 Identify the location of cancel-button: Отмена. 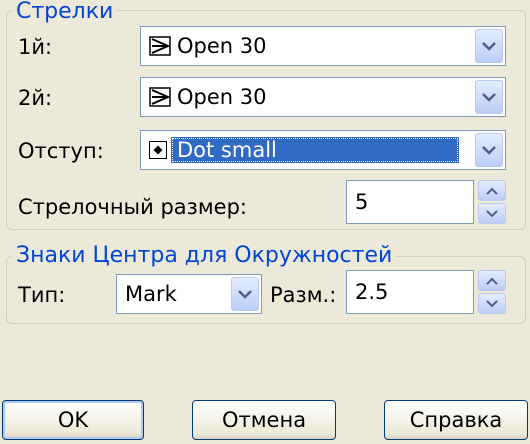
(264, 420).